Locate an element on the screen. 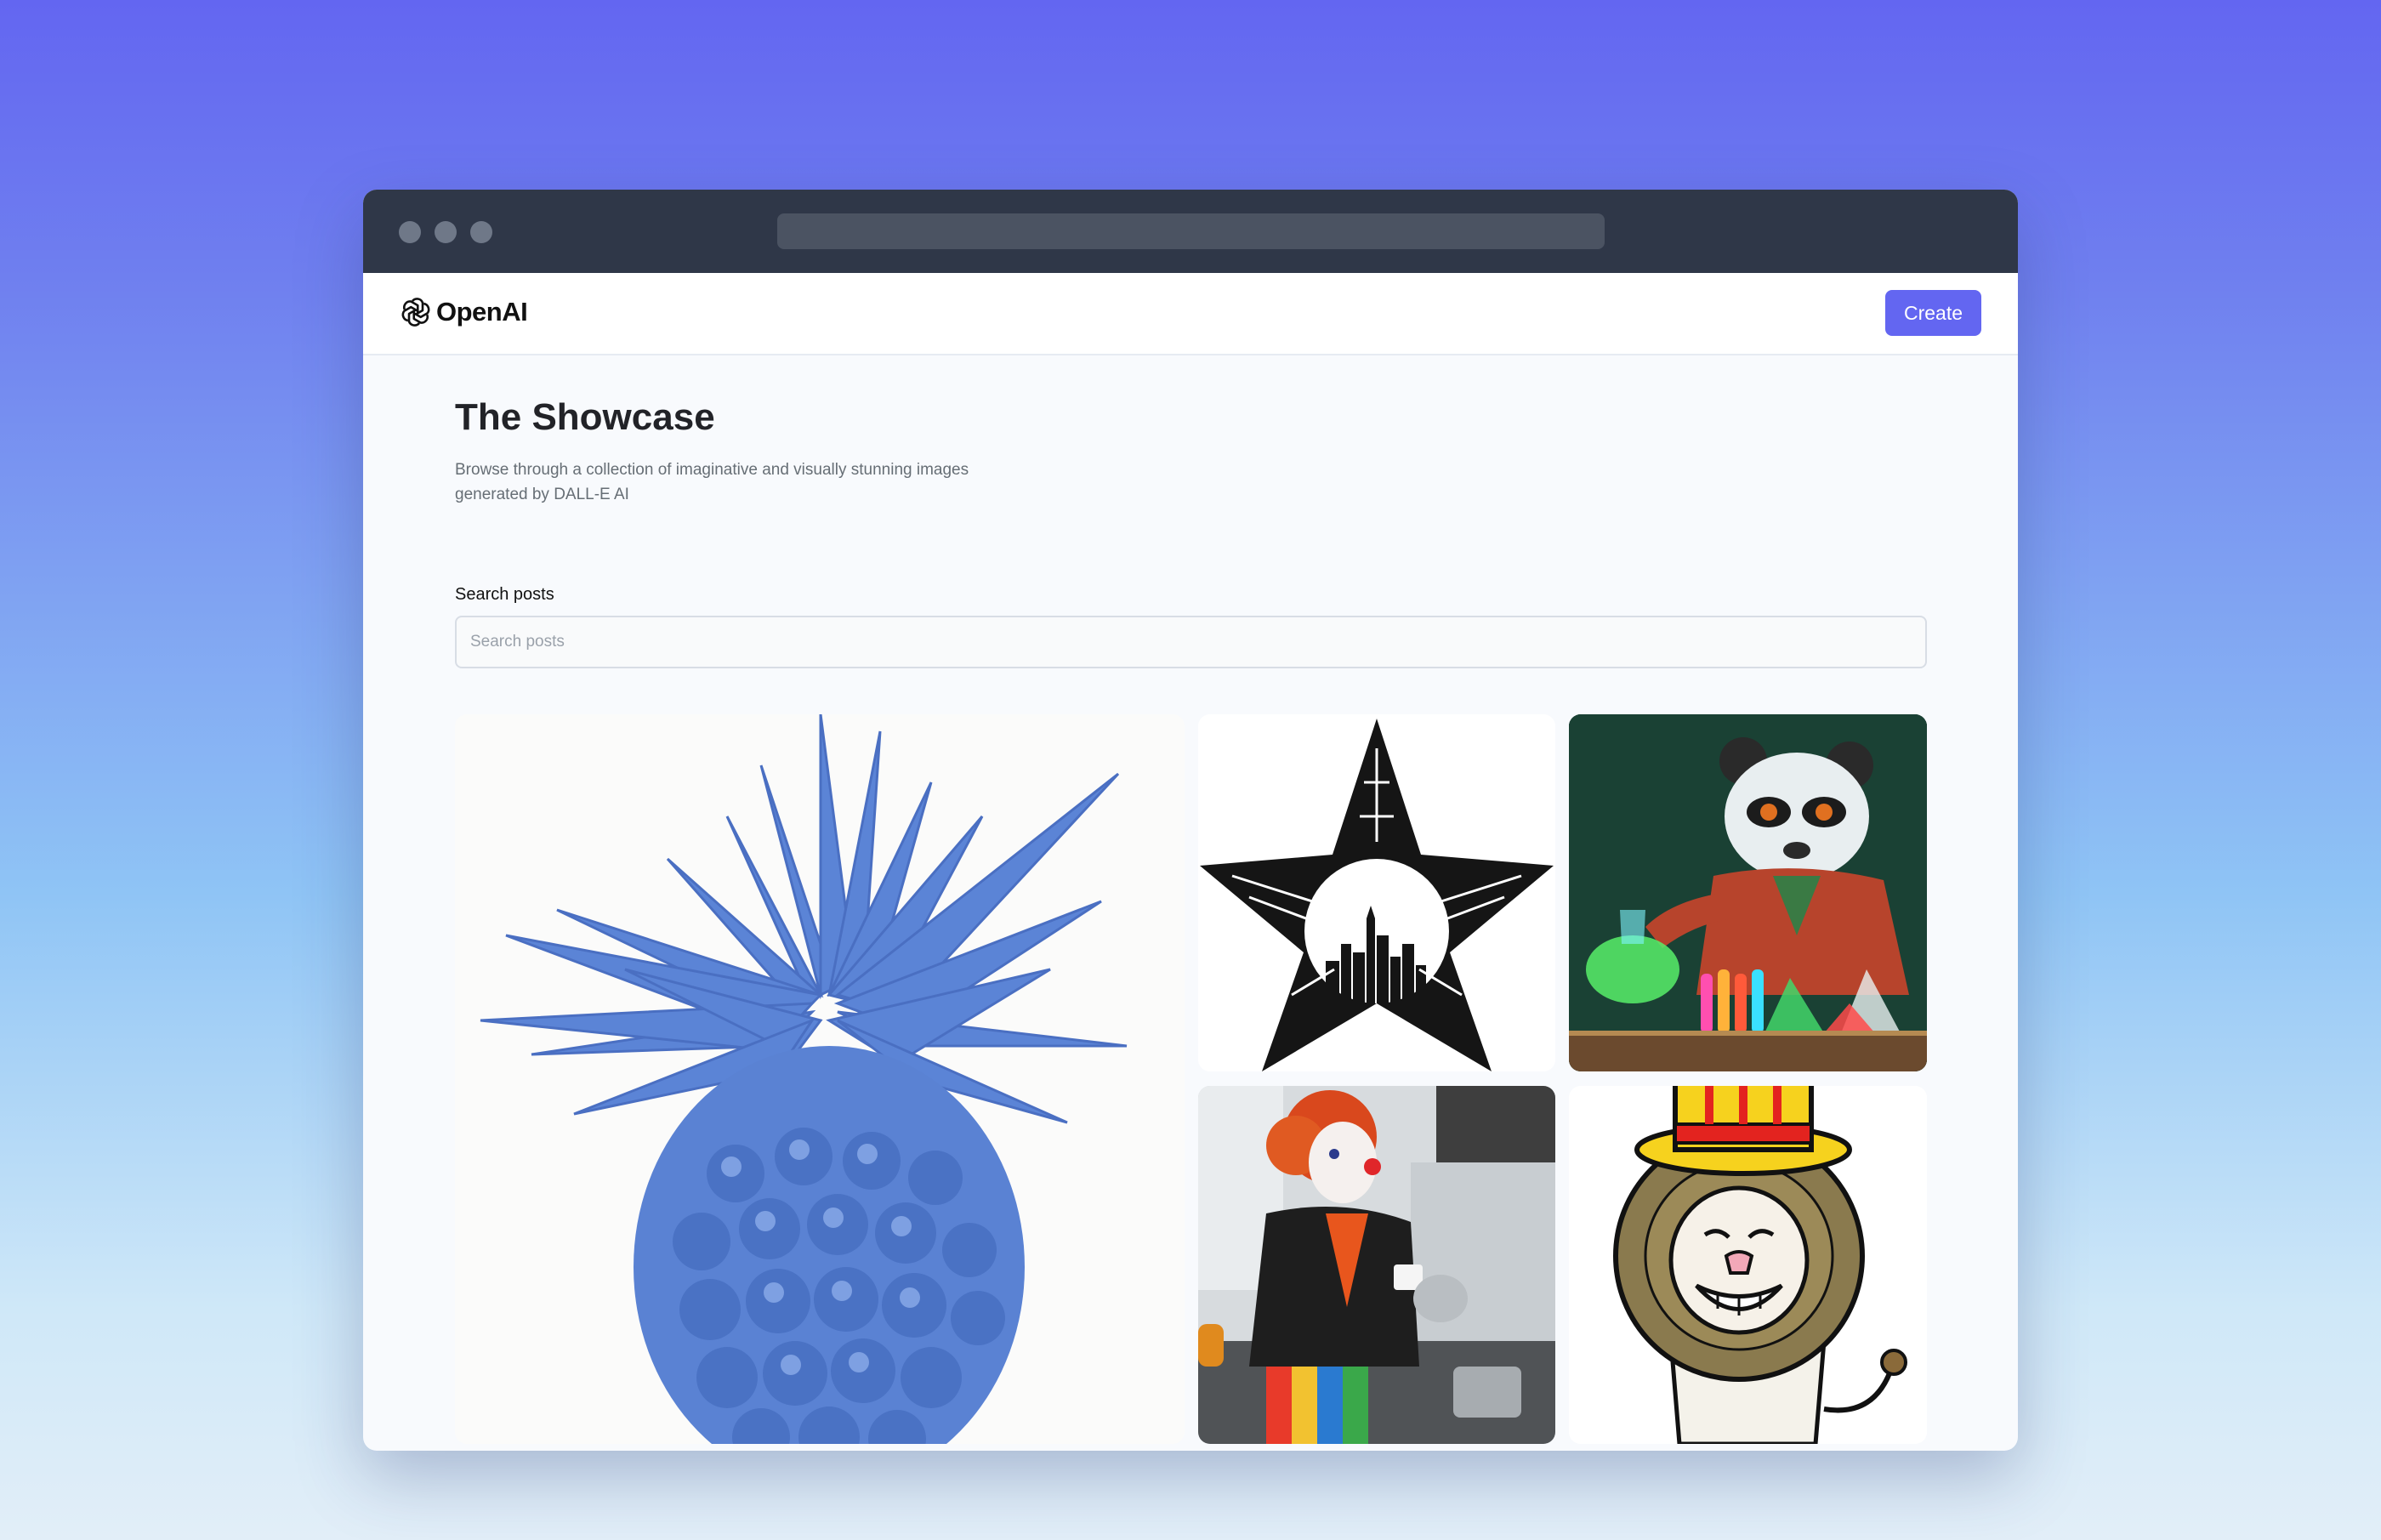 The image size is (2381, 1540). window-minimize-dot is located at coordinates (446, 232).